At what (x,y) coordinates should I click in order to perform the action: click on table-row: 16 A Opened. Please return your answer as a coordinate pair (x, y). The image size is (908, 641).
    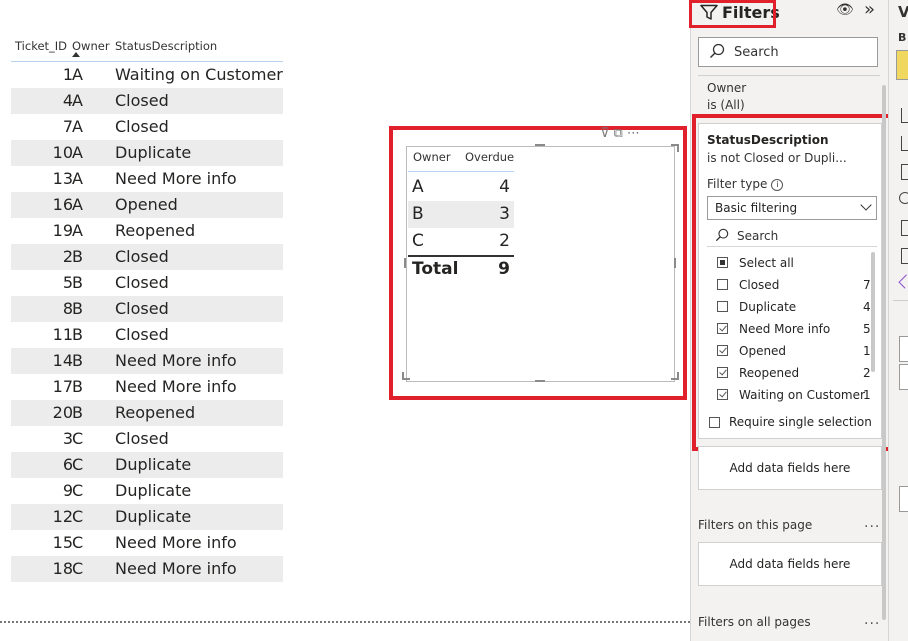
    Looking at the image, I should click on (147, 205).